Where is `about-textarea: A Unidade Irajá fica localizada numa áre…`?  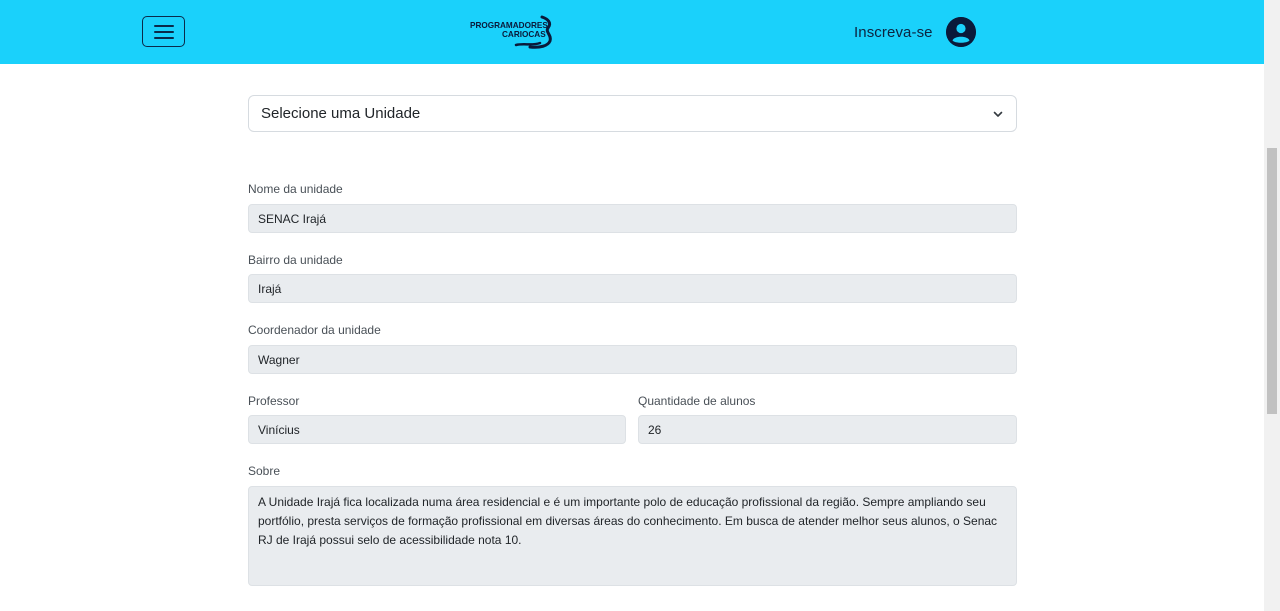 about-textarea: A Unidade Irajá fica localizada numa áre… is located at coordinates (632, 536).